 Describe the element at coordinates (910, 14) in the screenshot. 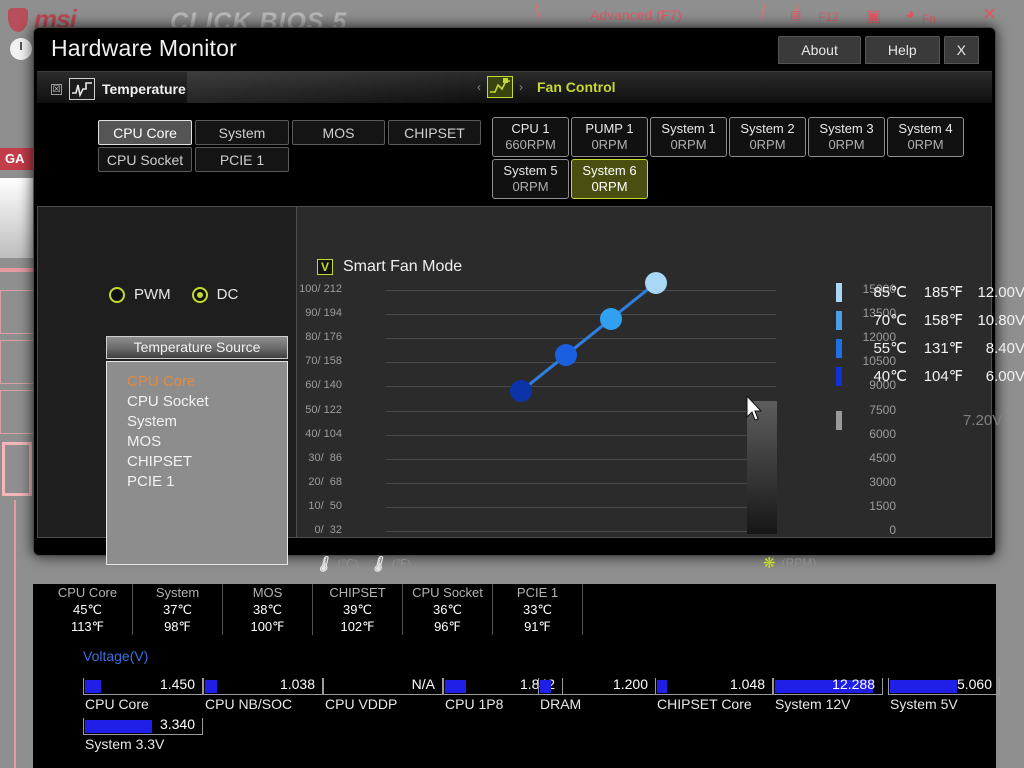

I see `help-bubble-icon: ◕` at that location.